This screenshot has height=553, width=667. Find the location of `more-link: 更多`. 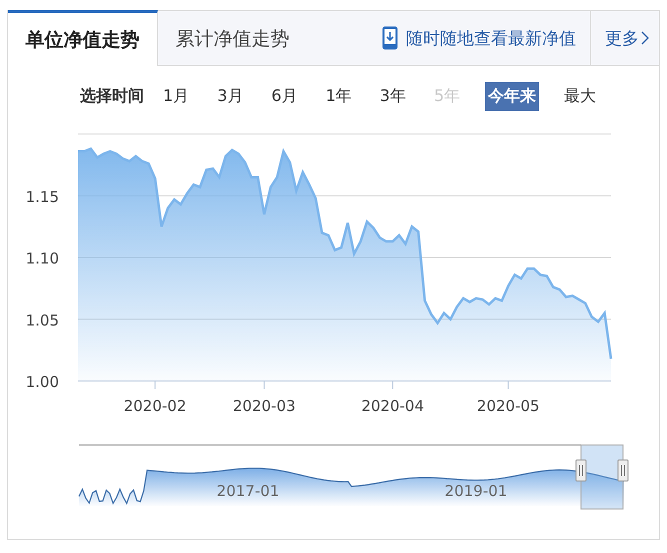

more-link: 更多 is located at coordinates (624, 38).